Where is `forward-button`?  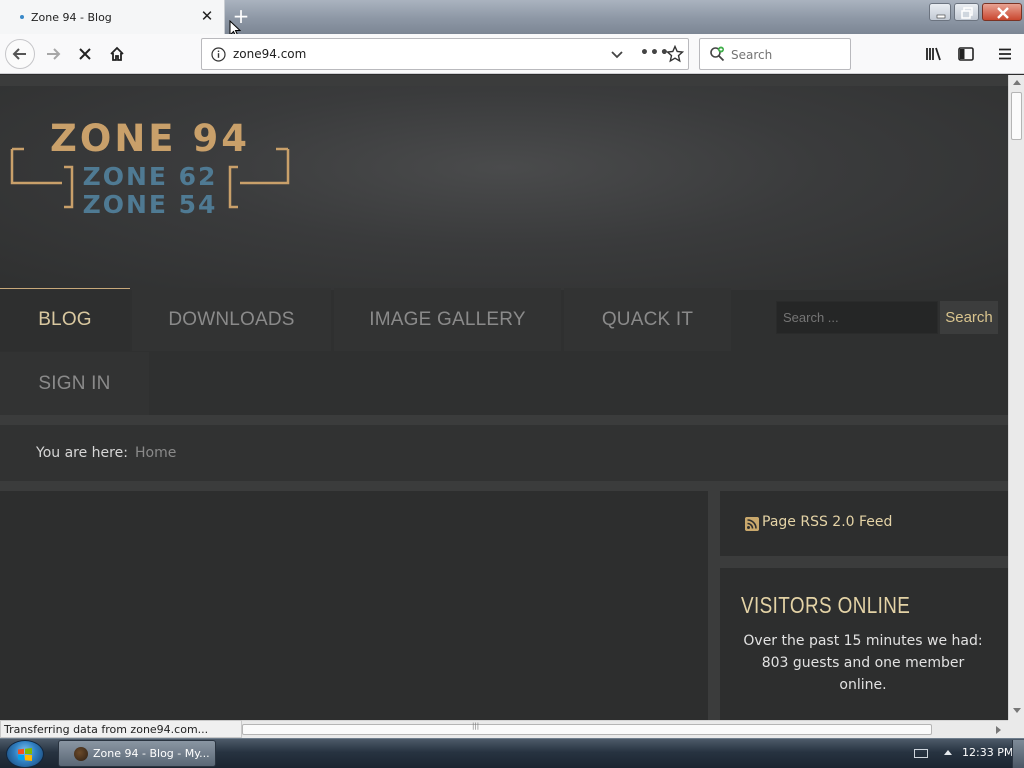 forward-button is located at coordinates (53, 54).